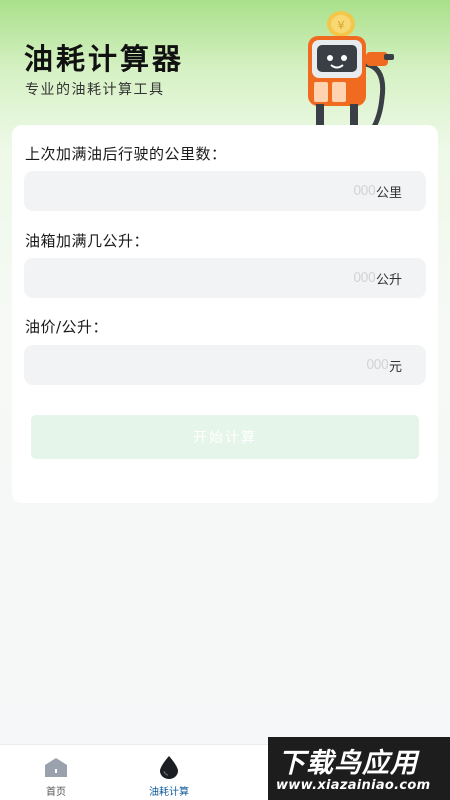  I want to click on tank-field: 公升, so click(225, 278).